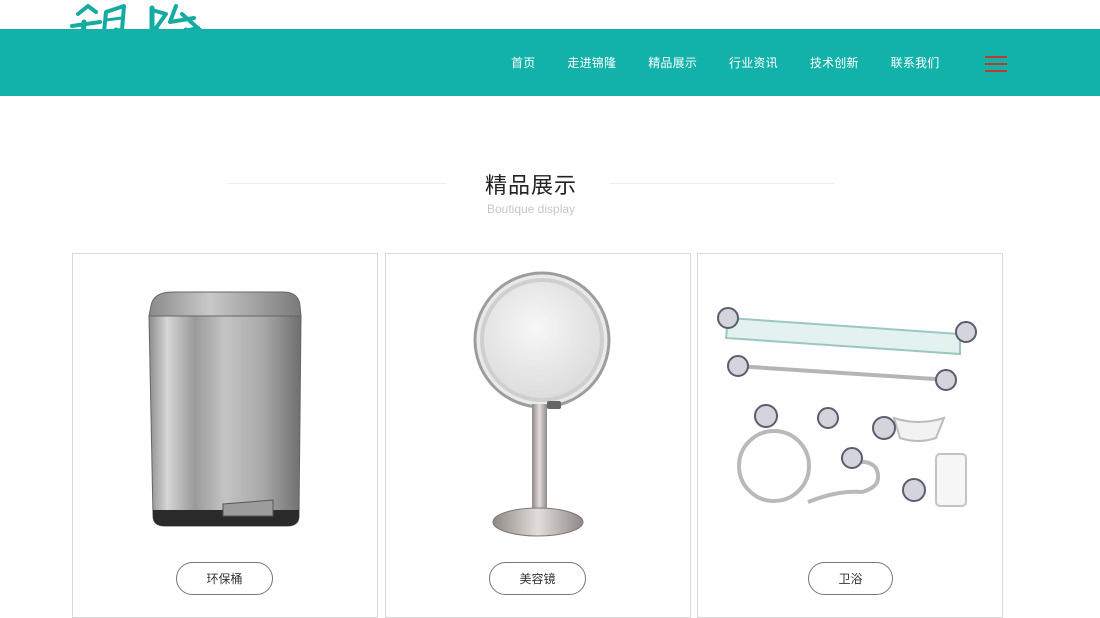 Image resolution: width=1100 pixels, height=618 pixels. I want to click on nav-item-news: 行业资讯, so click(753, 62).